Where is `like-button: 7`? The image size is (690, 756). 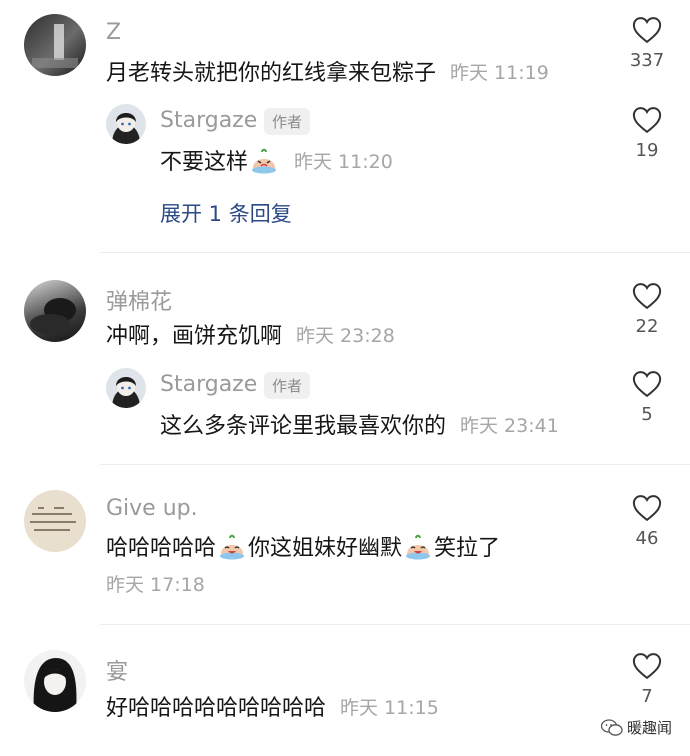
like-button: 7 is located at coordinates (647, 679).